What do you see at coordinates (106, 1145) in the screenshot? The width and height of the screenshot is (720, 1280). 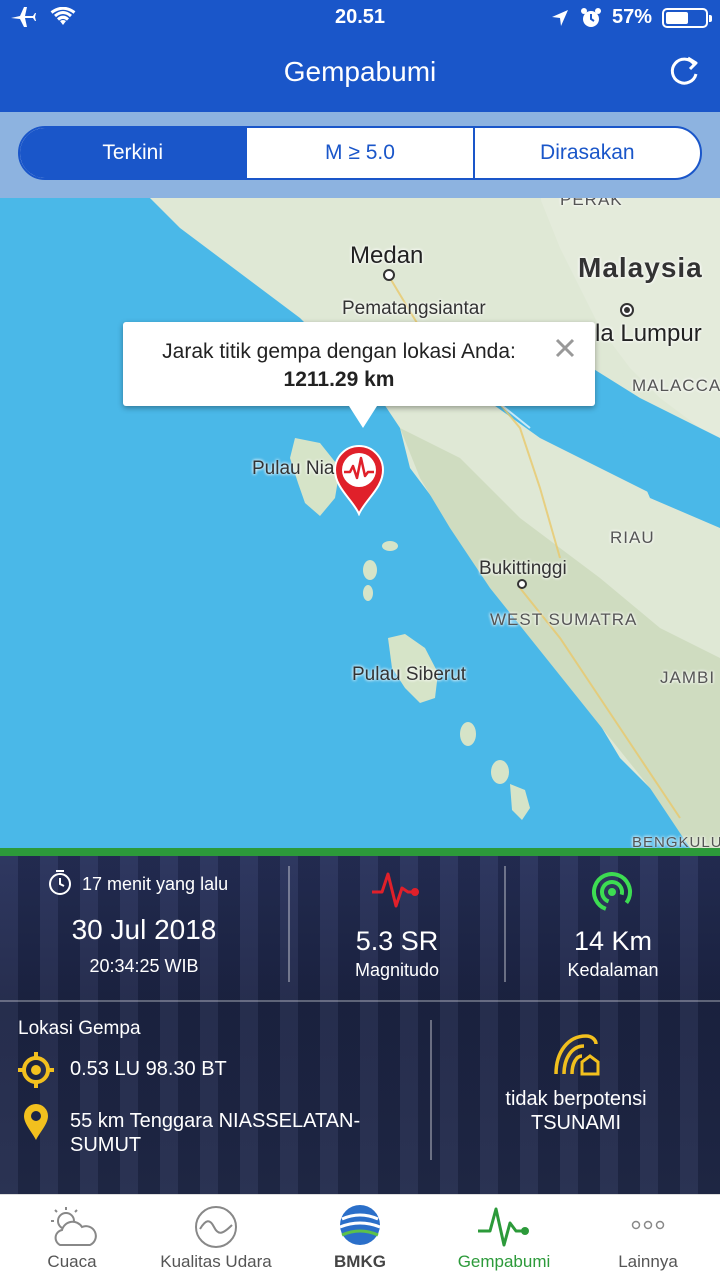 I see `location-place-line2: SUMUT` at bounding box center [106, 1145].